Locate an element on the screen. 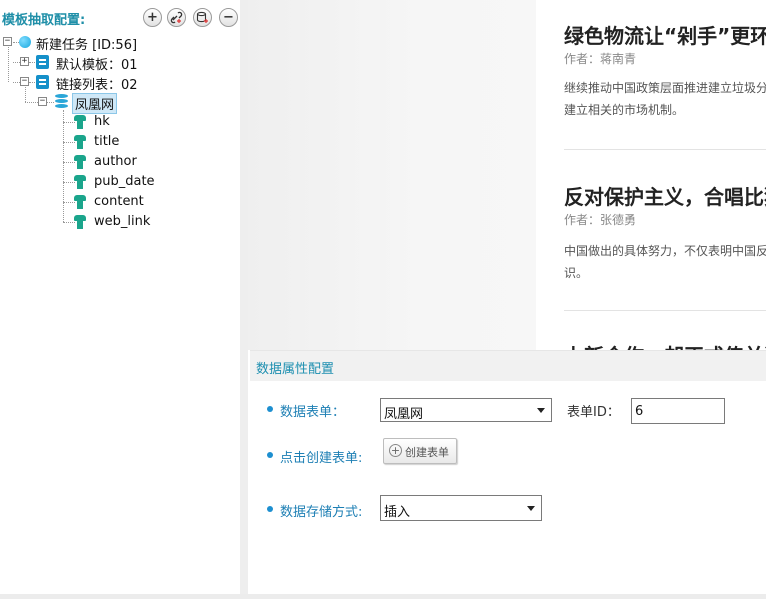 The width and height of the screenshot is (766, 599). article-author: 作者：张德勇 is located at coordinates (600, 220).